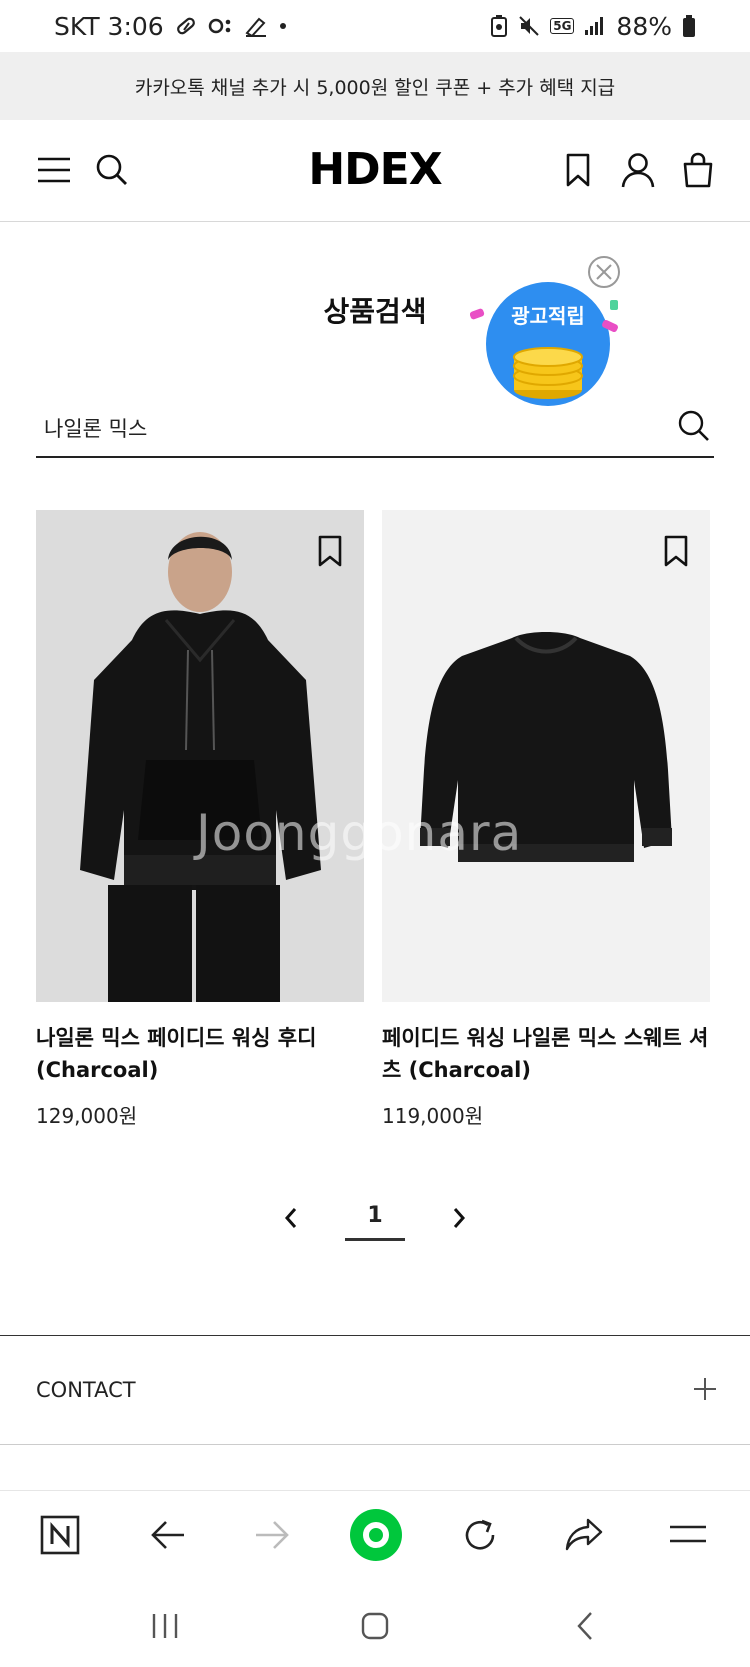  I want to click on status-left: SKT 3:06, so click(171, 26).